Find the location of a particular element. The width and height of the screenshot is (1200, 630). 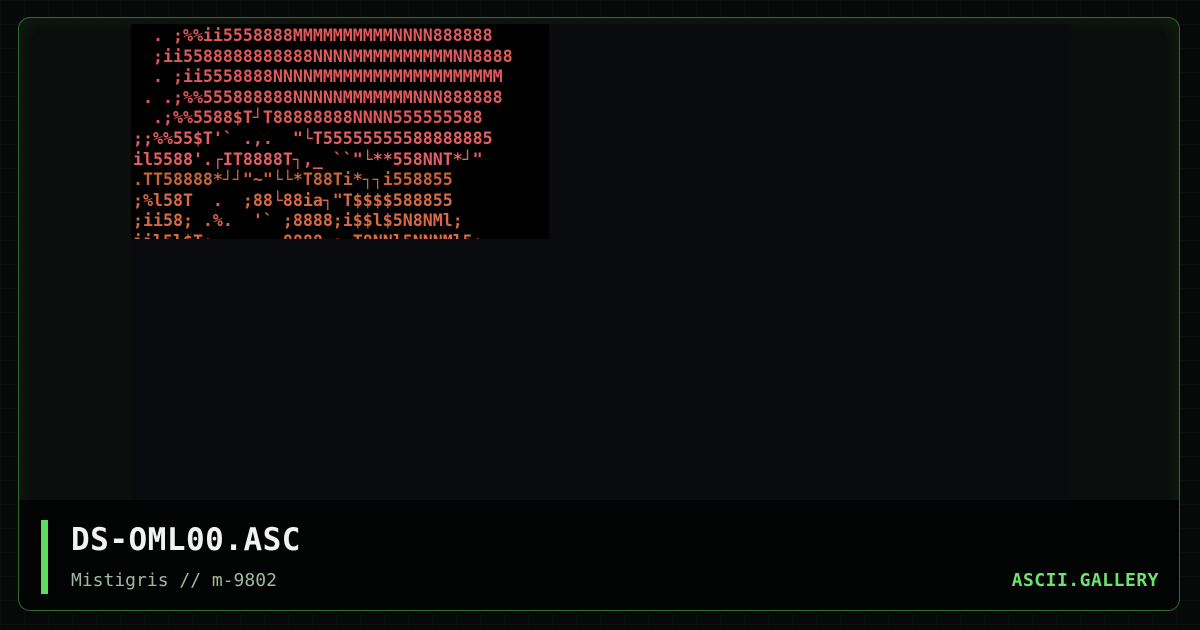

ascii-art-line: ;ii58; .%. '` ;8888;i$$l$5N8NMl; is located at coordinates (298, 221).